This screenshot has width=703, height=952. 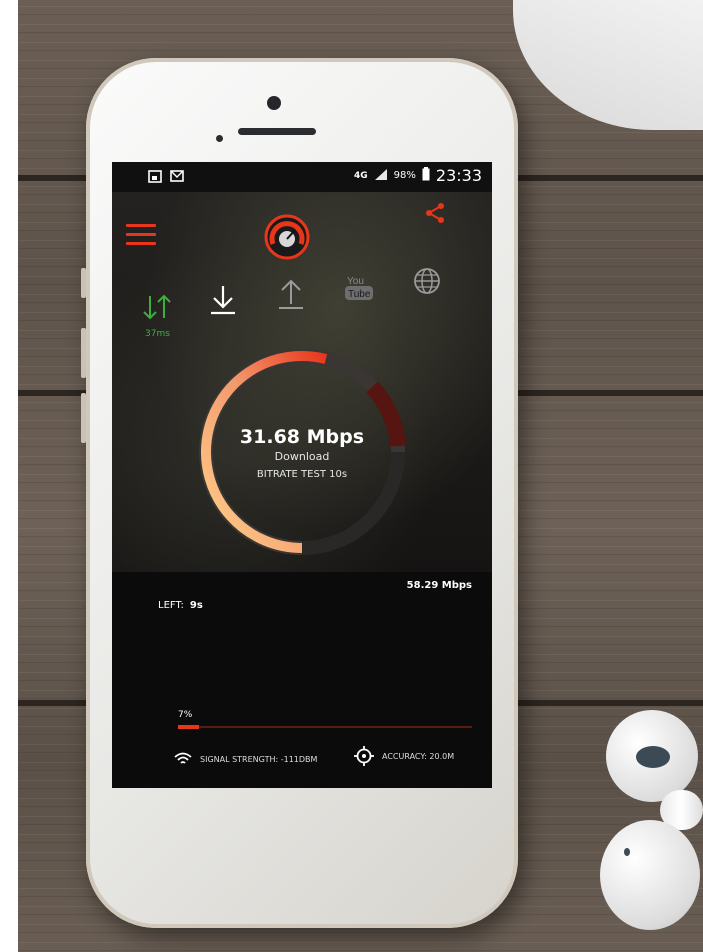 What do you see at coordinates (157, 334) in the screenshot?
I see `ping-value: 37ms` at bounding box center [157, 334].